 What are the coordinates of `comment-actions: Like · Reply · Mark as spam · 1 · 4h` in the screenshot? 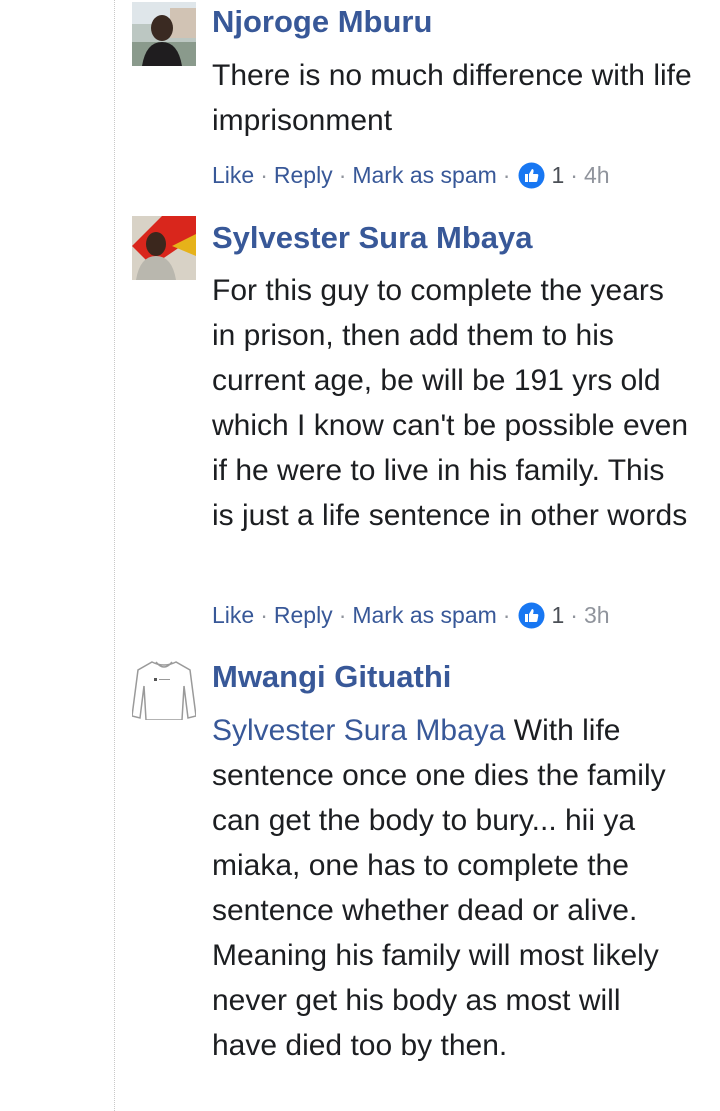 It's located at (411, 175).